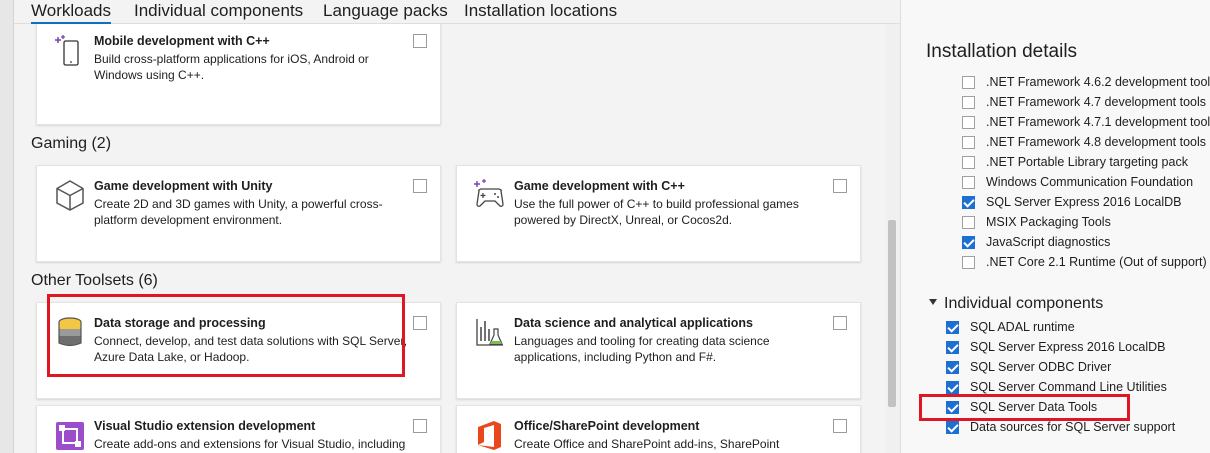 The height and width of the screenshot is (453, 1210). What do you see at coordinates (67, 50) in the screenshot?
I see `mobile-device-icon` at bounding box center [67, 50].